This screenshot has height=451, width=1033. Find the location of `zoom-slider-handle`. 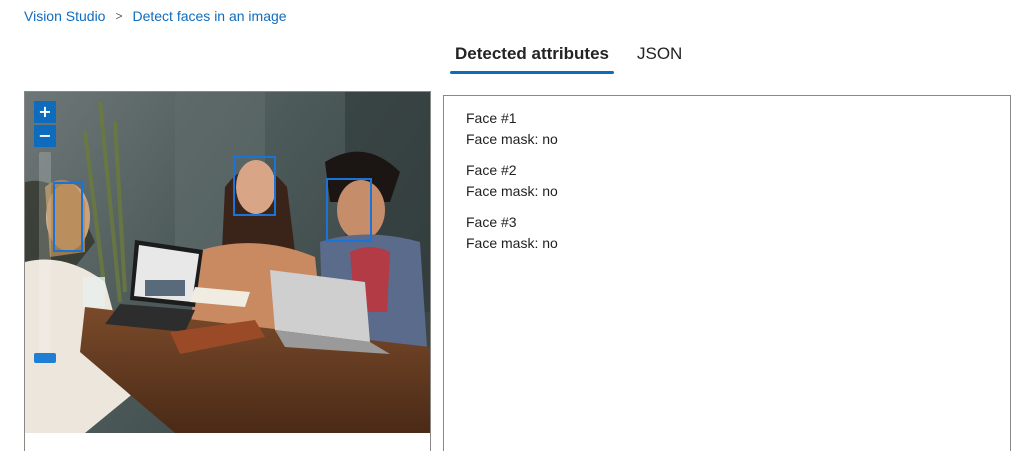

zoom-slider-handle is located at coordinates (45, 358).